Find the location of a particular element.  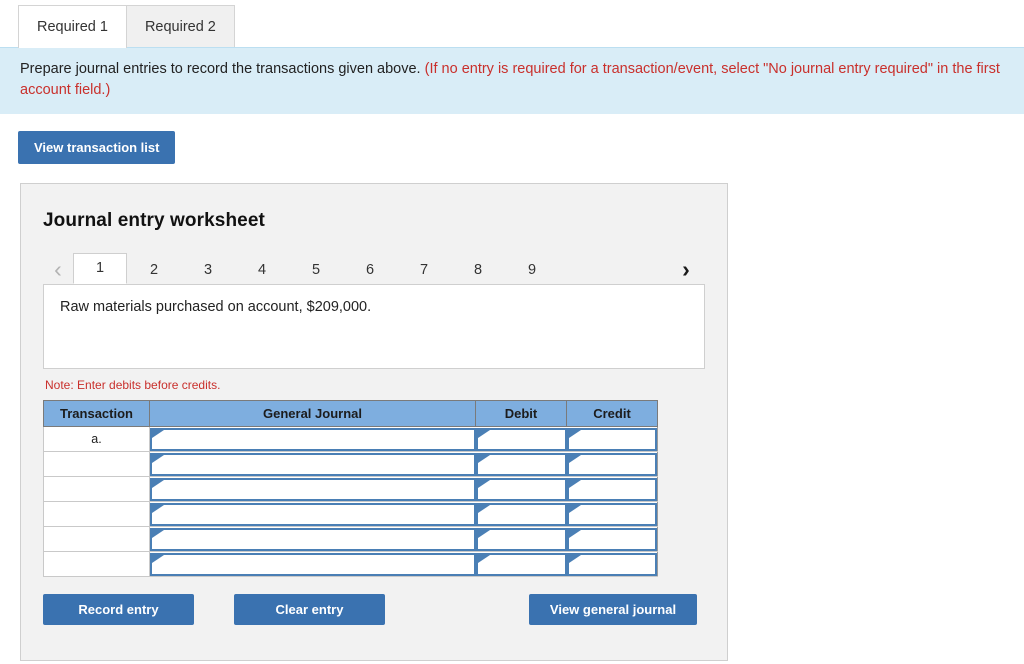

view-general-journal-button: View general journal is located at coordinates (613, 610).